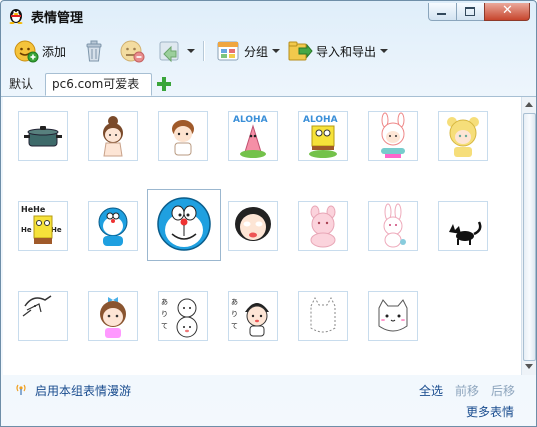 This screenshot has width=537, height=427. What do you see at coordinates (268, 400) in the screenshot?
I see `footer-bar: 启用本组表情漫游 全选 前移 后移 更多表情` at bounding box center [268, 400].